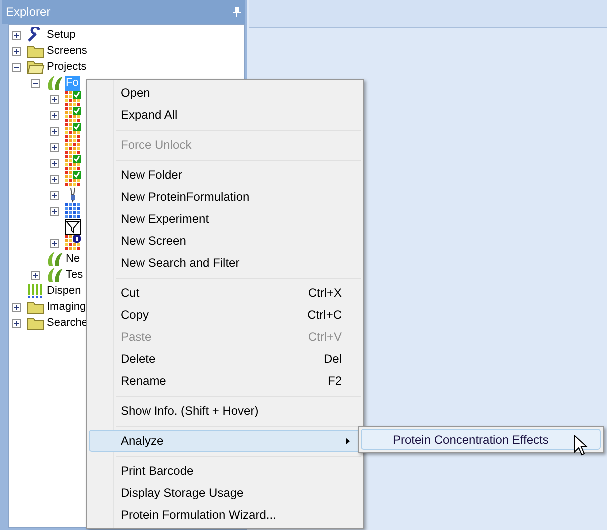  I want to click on wrench-icon, so click(35, 35).